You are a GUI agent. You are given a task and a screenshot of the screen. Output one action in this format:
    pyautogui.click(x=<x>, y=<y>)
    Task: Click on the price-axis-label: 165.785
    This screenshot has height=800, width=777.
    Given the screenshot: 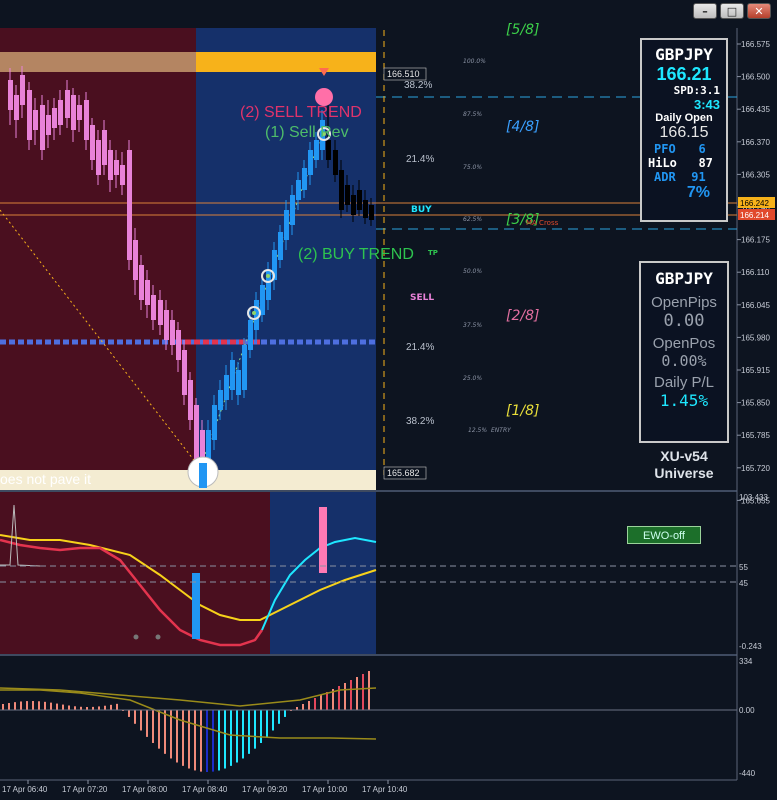 What is the action you would take?
    pyautogui.click(x=755, y=435)
    